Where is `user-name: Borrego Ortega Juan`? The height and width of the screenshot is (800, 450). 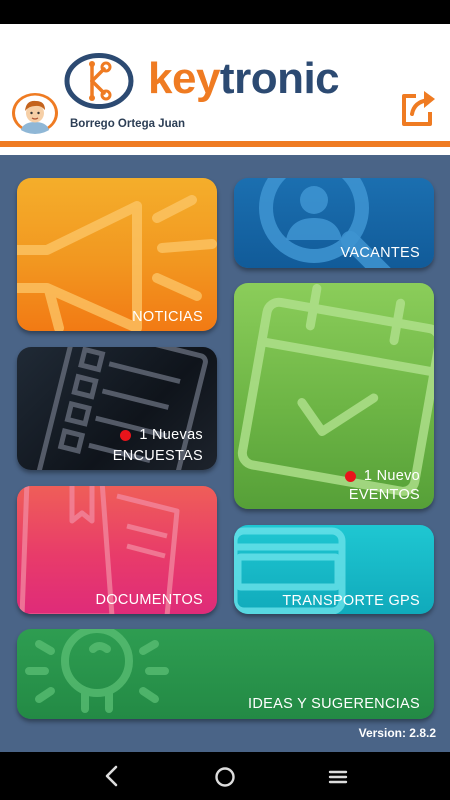 user-name: Borrego Ortega Juan is located at coordinates (128, 124).